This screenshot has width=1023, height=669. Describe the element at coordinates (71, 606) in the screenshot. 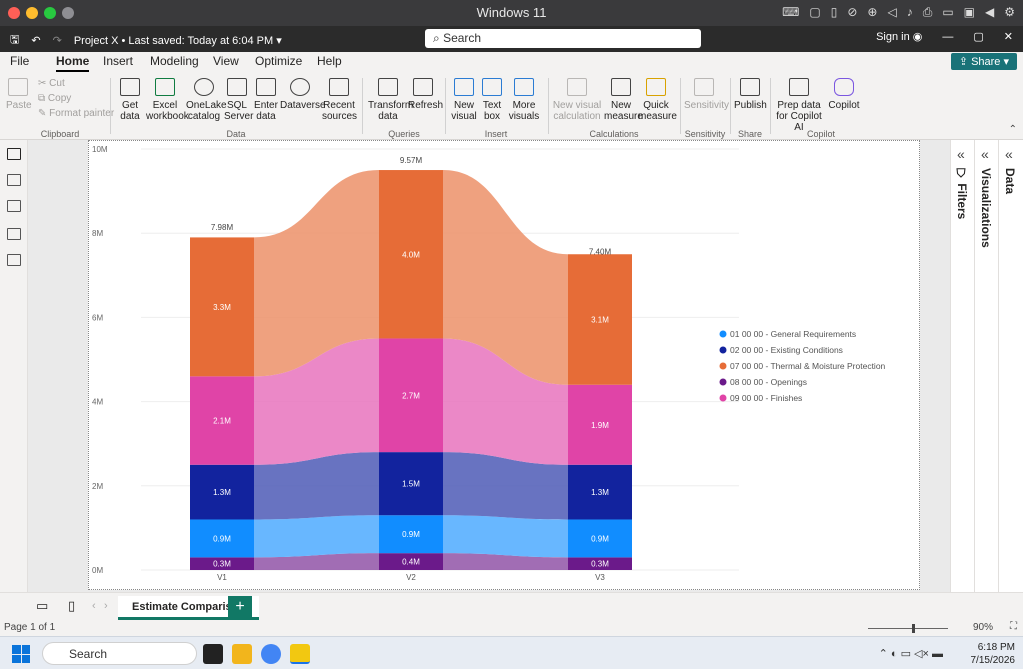

I see `mobile-layout-icon: ▯` at that location.